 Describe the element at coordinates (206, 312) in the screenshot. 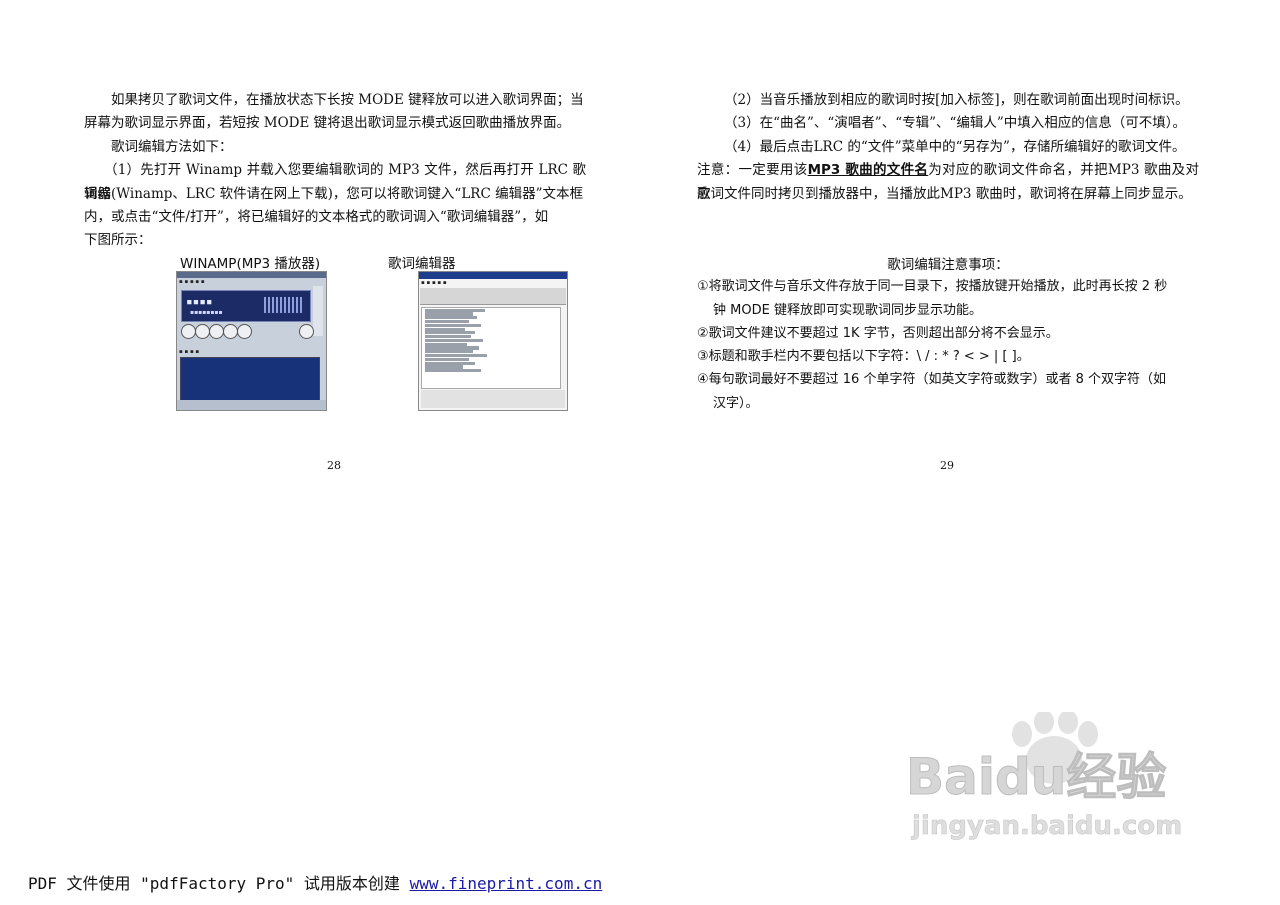

I see `winamp-track-display: ▪▪▪▪▪▪▪▪` at that location.